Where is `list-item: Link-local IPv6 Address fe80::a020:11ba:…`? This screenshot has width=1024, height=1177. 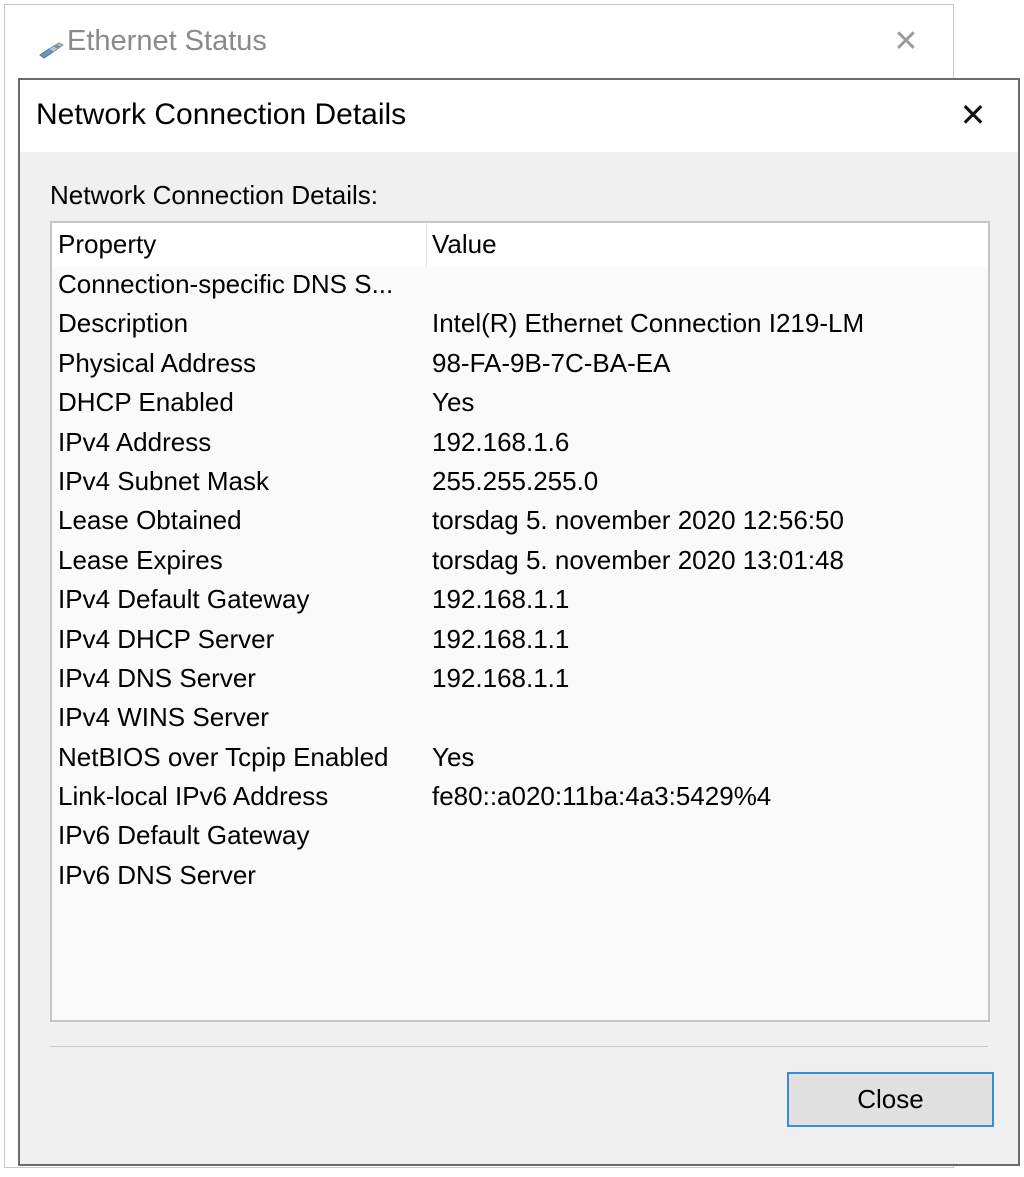
list-item: Link-local IPv6 Address fe80::a020:11ba:… is located at coordinates (520, 798).